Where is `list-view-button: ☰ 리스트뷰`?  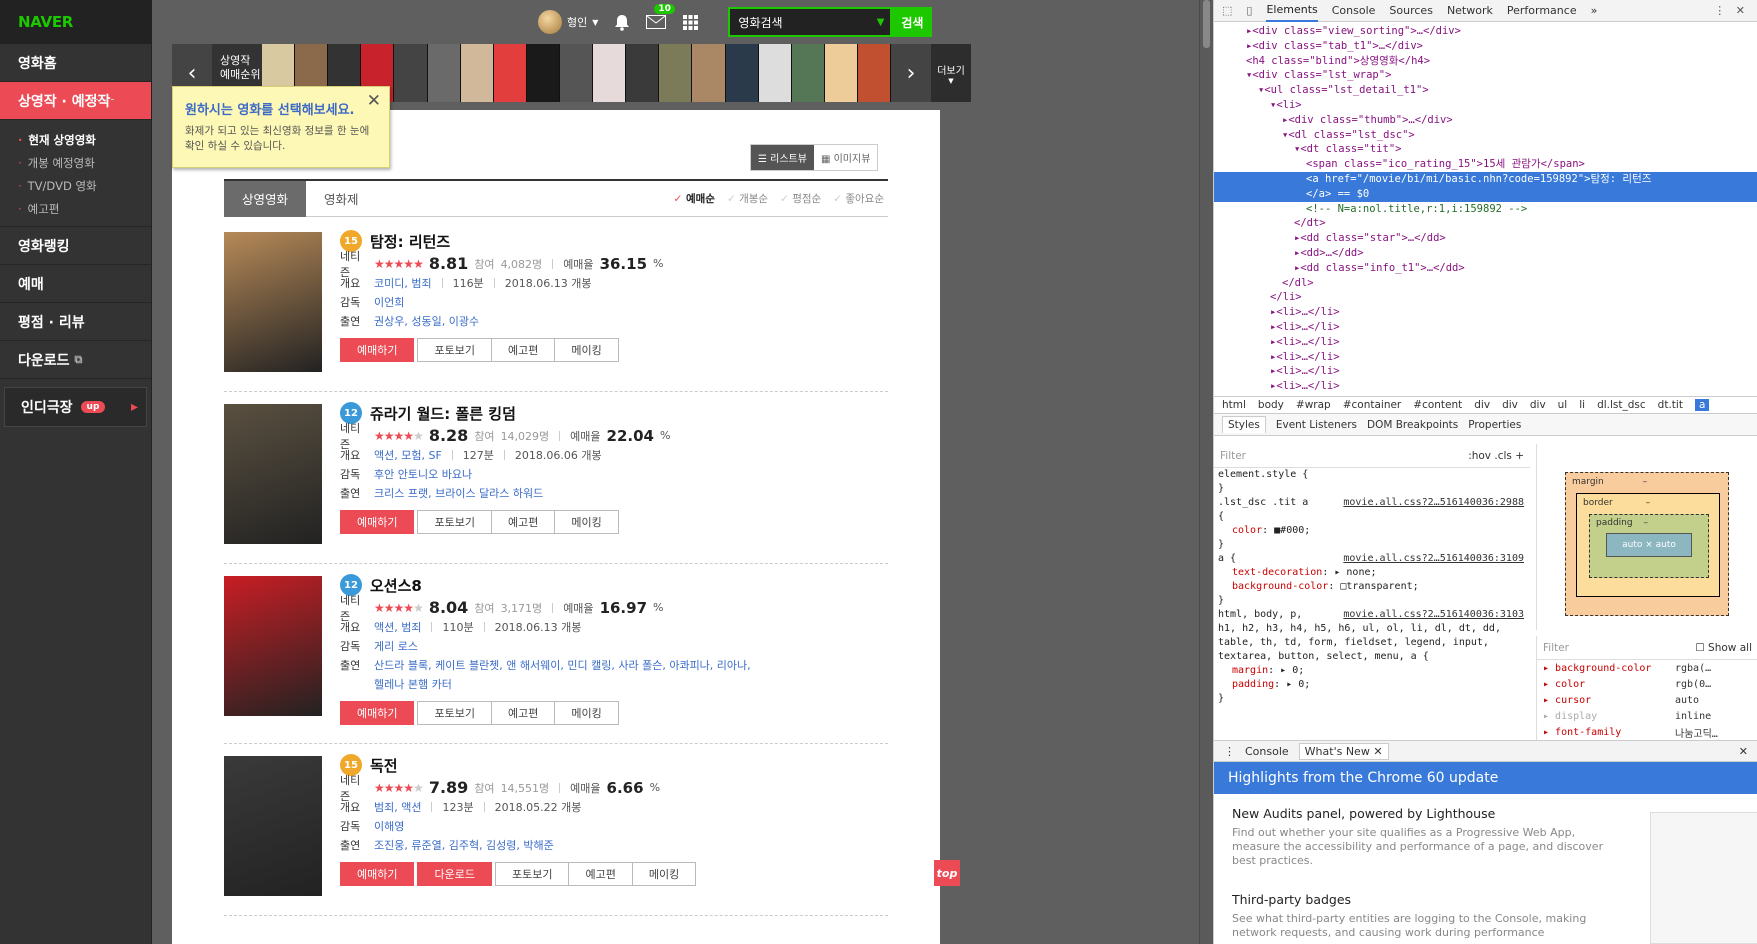
list-view-button: ☰ 리스트뷰 is located at coordinates (782, 157).